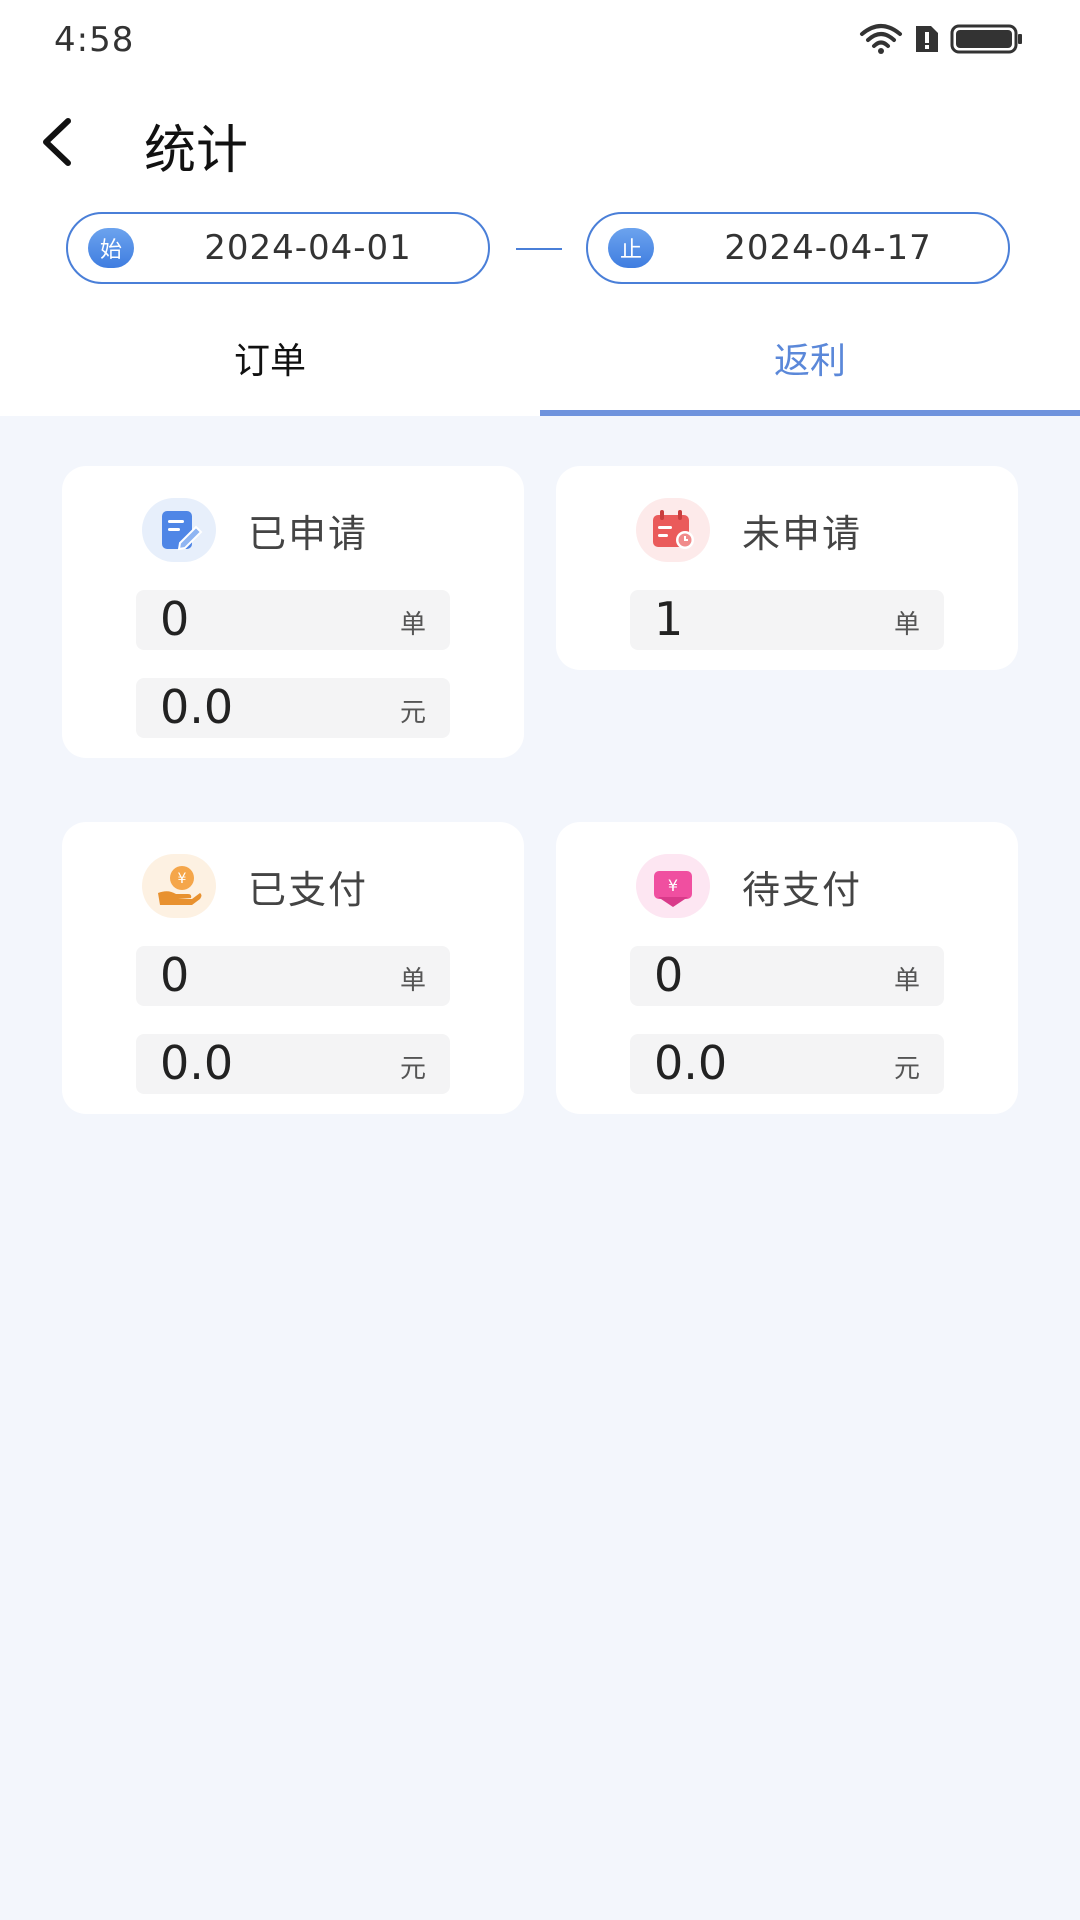 The image size is (1080, 1920). I want to click on hand-coin-icon: ¥, so click(179, 886).